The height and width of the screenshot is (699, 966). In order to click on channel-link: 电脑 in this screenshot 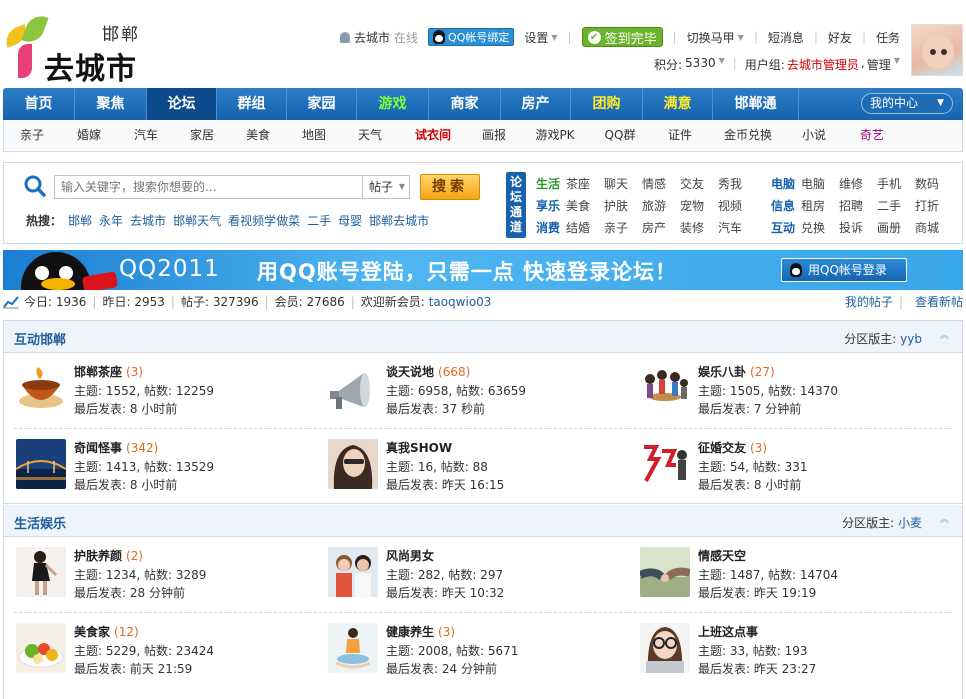, I will do `click(820, 184)`.